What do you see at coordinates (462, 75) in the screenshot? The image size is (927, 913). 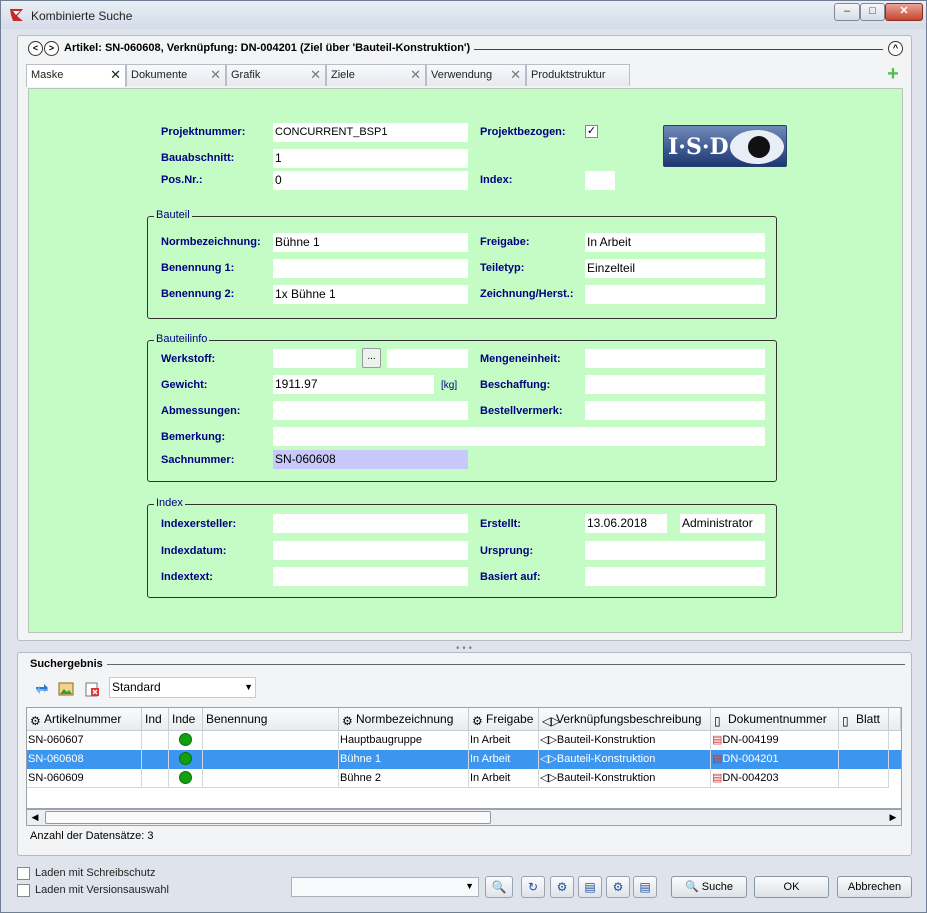 I see `tab-label: Verwendung` at bounding box center [462, 75].